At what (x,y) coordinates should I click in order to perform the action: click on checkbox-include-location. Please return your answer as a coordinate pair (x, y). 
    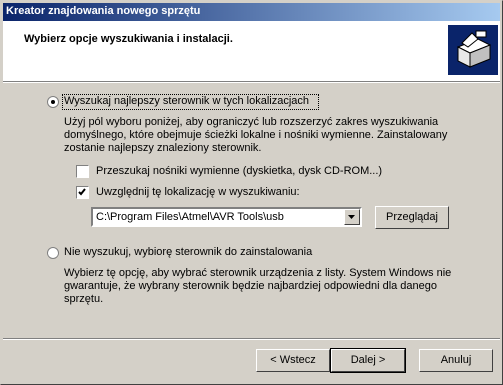
    Looking at the image, I should click on (82, 192).